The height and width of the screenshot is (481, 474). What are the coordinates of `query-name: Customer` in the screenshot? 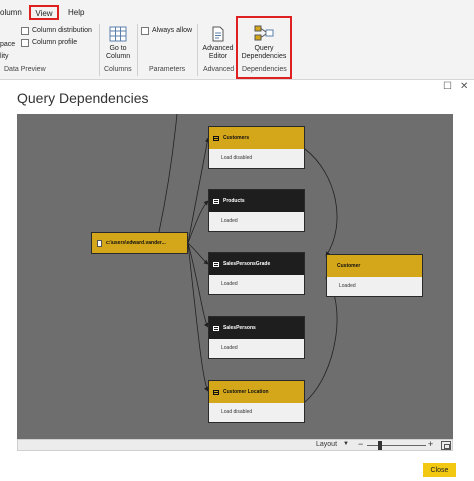 It's located at (349, 266).